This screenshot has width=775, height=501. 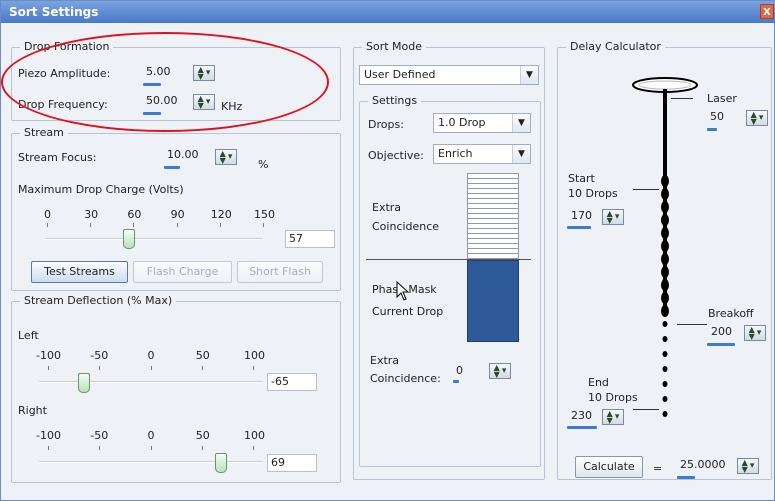 I want to click on laser-spinner: ▲ ▼ ▾, so click(x=757, y=118).